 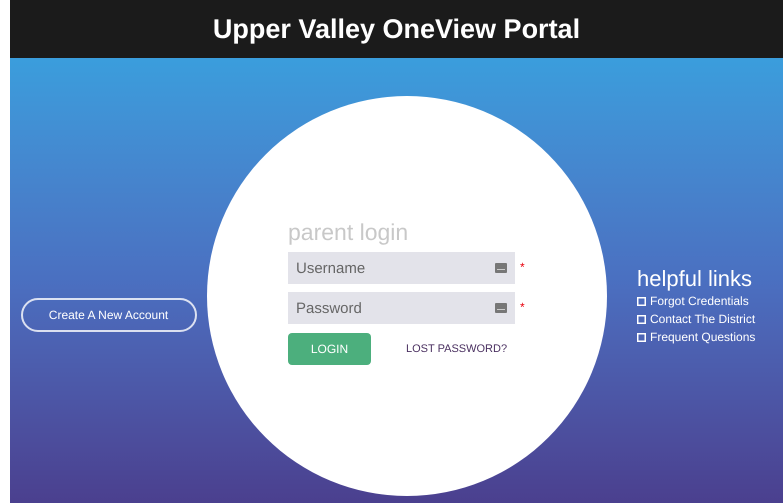 What do you see at coordinates (695, 279) in the screenshot?
I see `helpful-links-title: helpful links` at bounding box center [695, 279].